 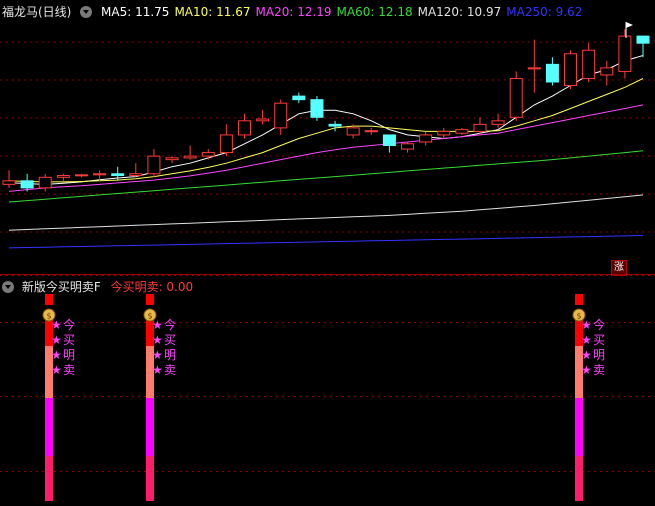 I want to click on ma-label-0: MA5: 11.75, so click(x=135, y=12).